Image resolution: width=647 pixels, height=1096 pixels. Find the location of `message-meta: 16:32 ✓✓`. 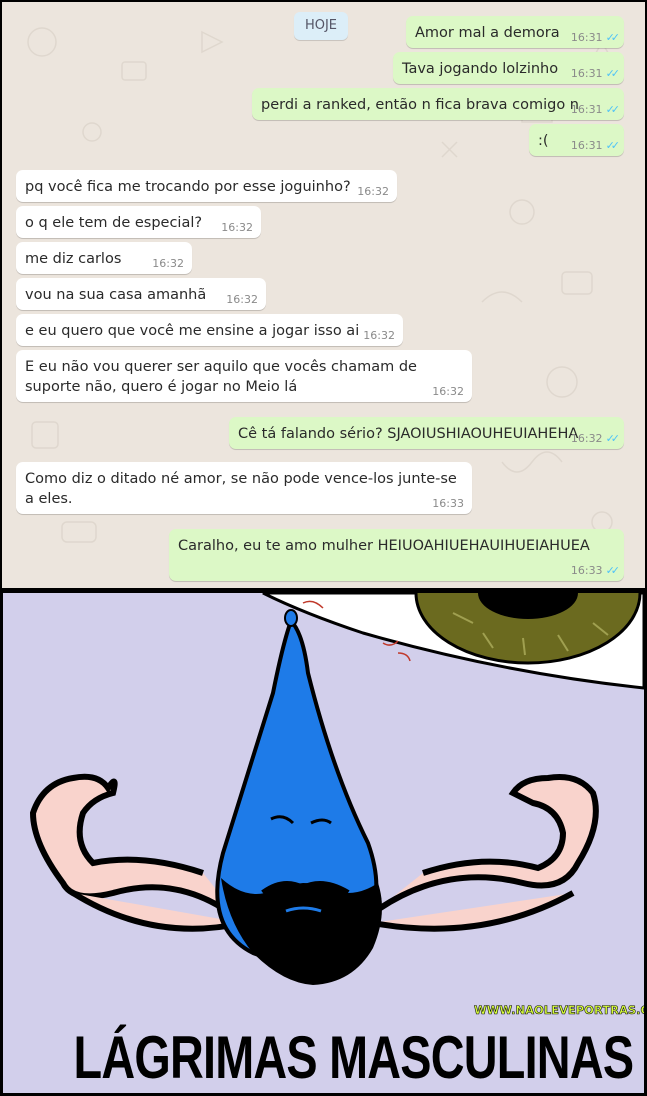

message-meta: 16:32 ✓✓ is located at coordinates (595, 438).